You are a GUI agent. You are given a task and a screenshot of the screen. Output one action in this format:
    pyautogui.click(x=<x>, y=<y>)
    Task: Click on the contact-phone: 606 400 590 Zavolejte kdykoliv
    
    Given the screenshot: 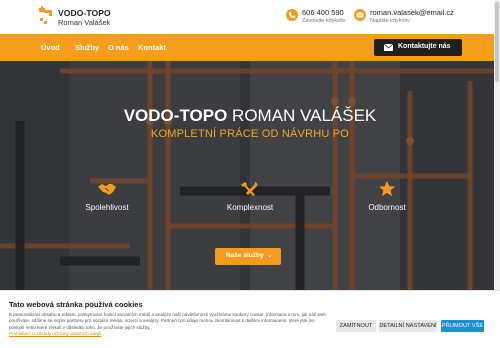 What is the action you would take?
    pyautogui.click(x=321, y=19)
    